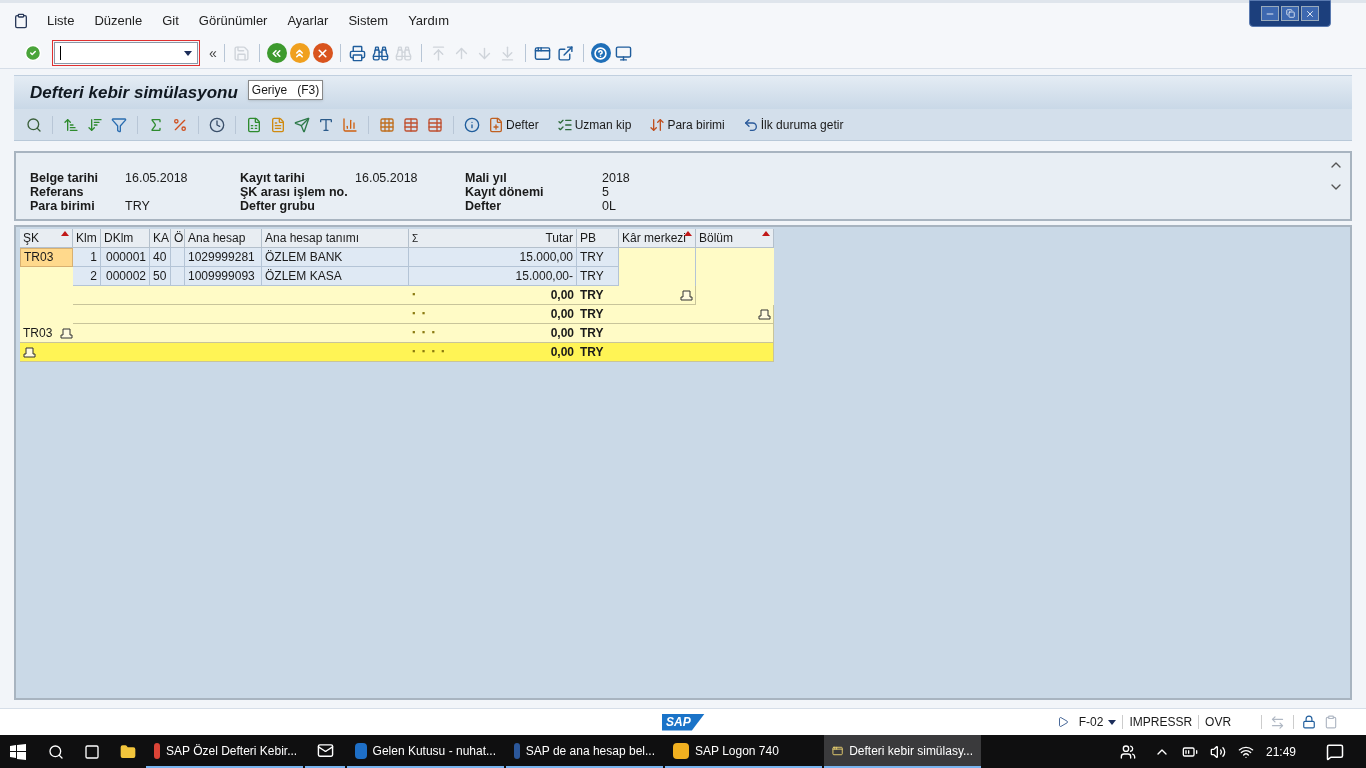  I want to click on sort-ascending-icon, so click(71, 124).